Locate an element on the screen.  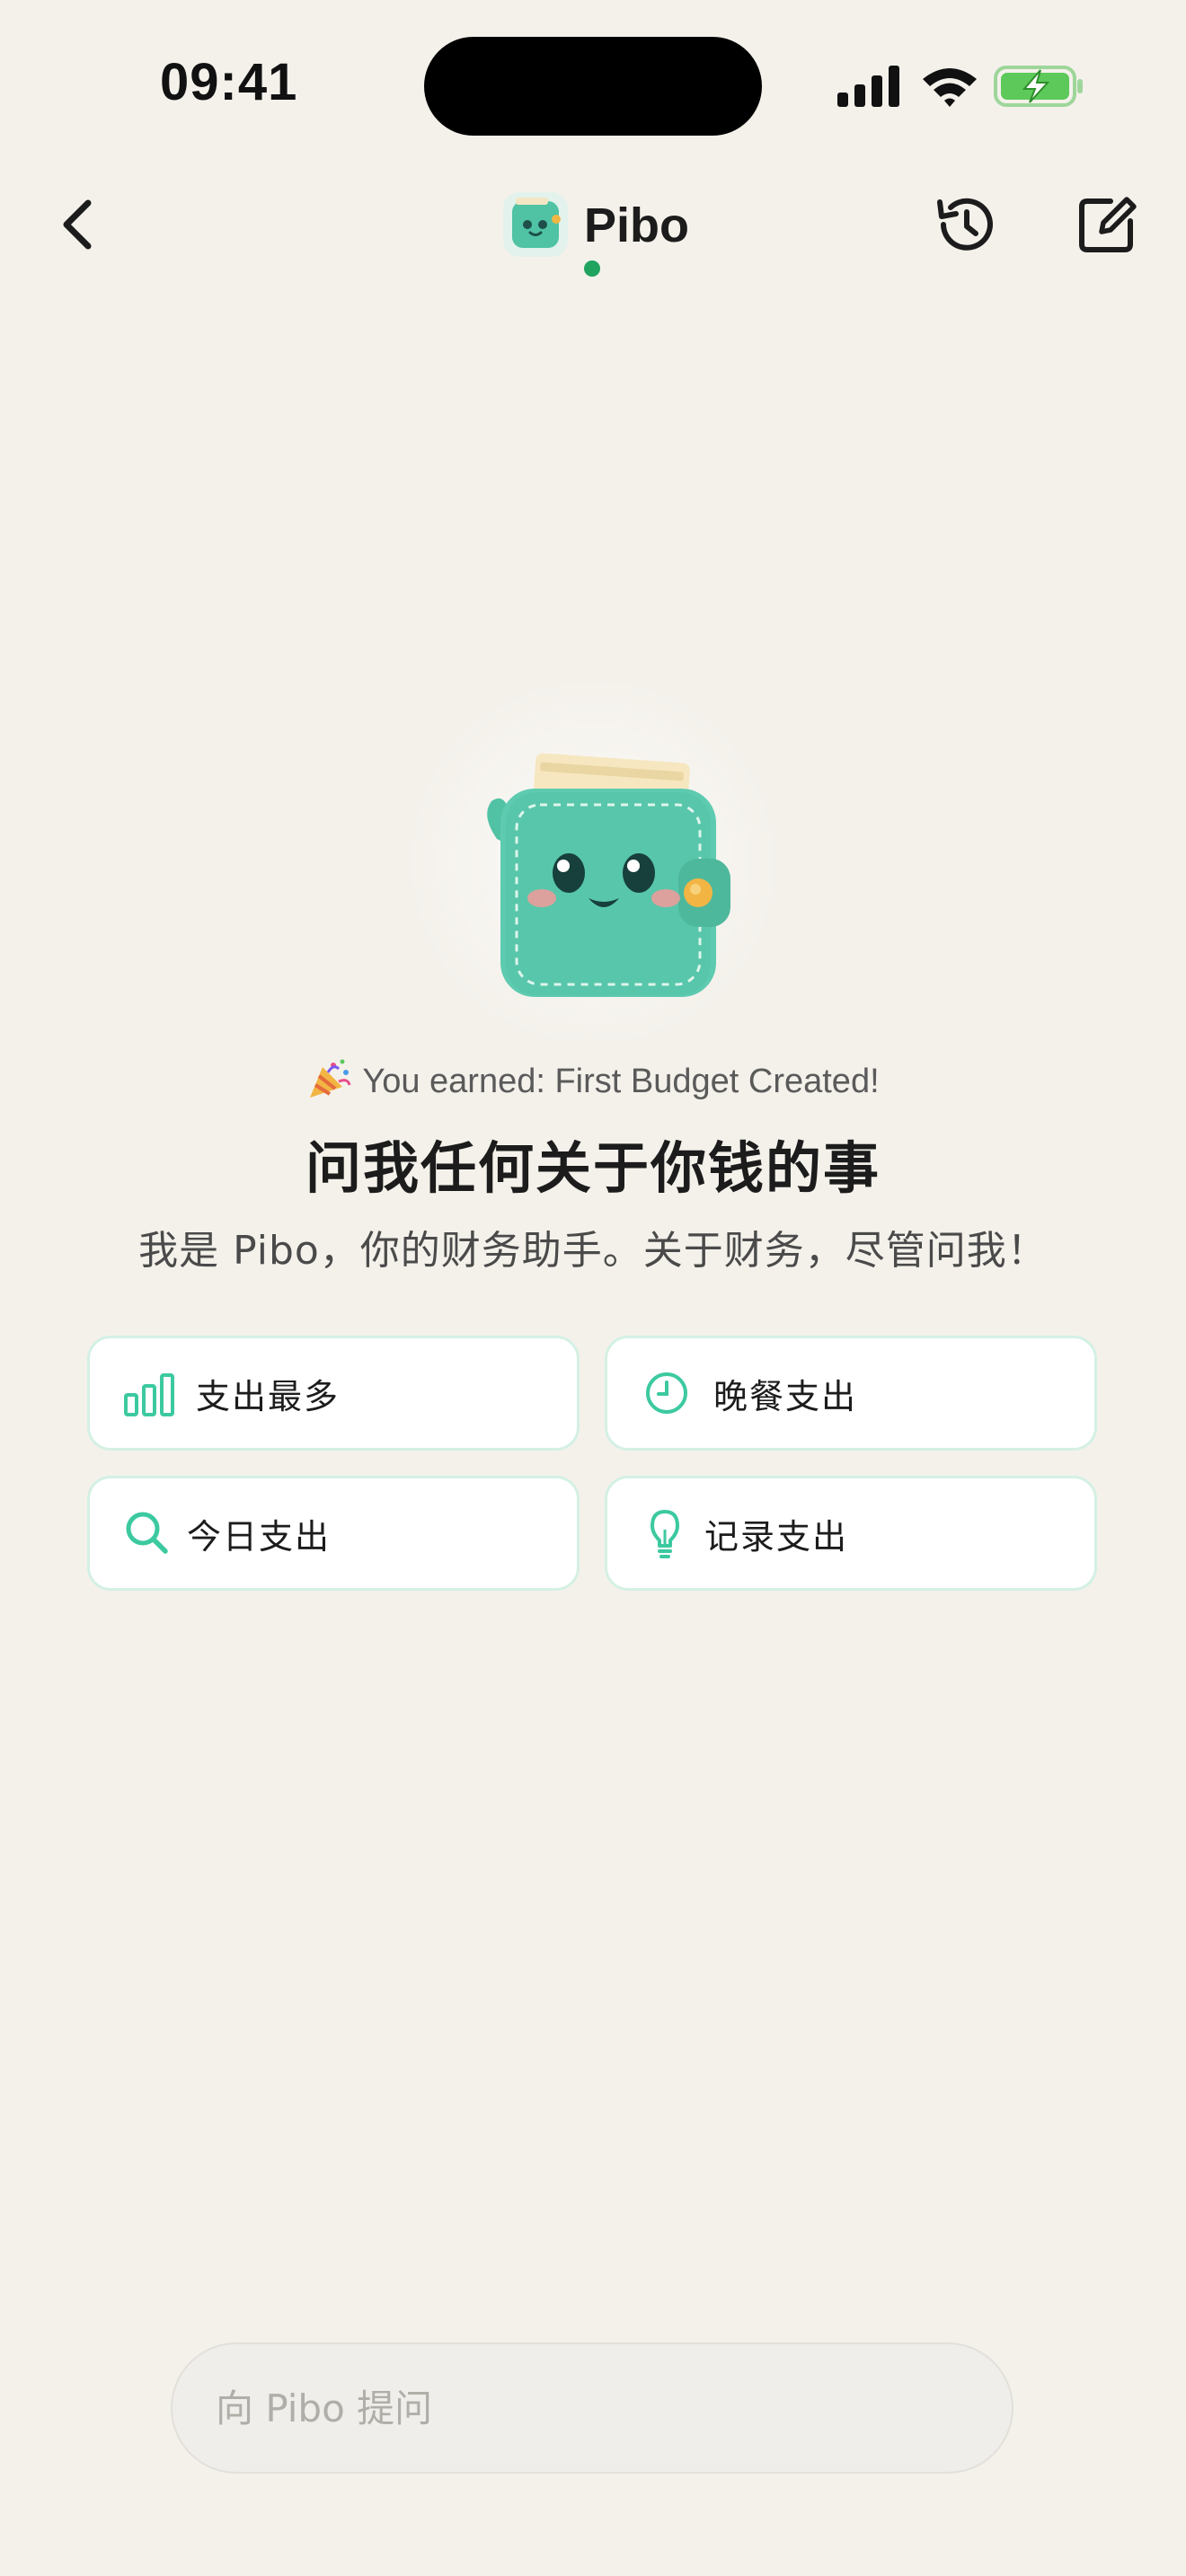
compose-button is located at coordinates (1107, 224).